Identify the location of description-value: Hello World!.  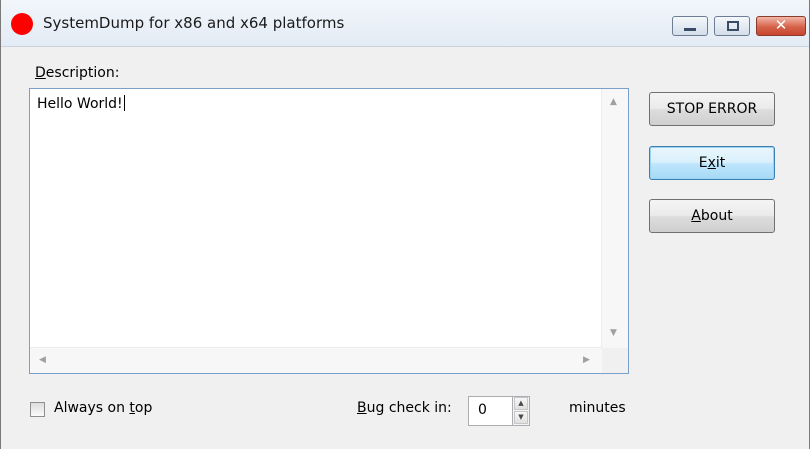
(80, 104).